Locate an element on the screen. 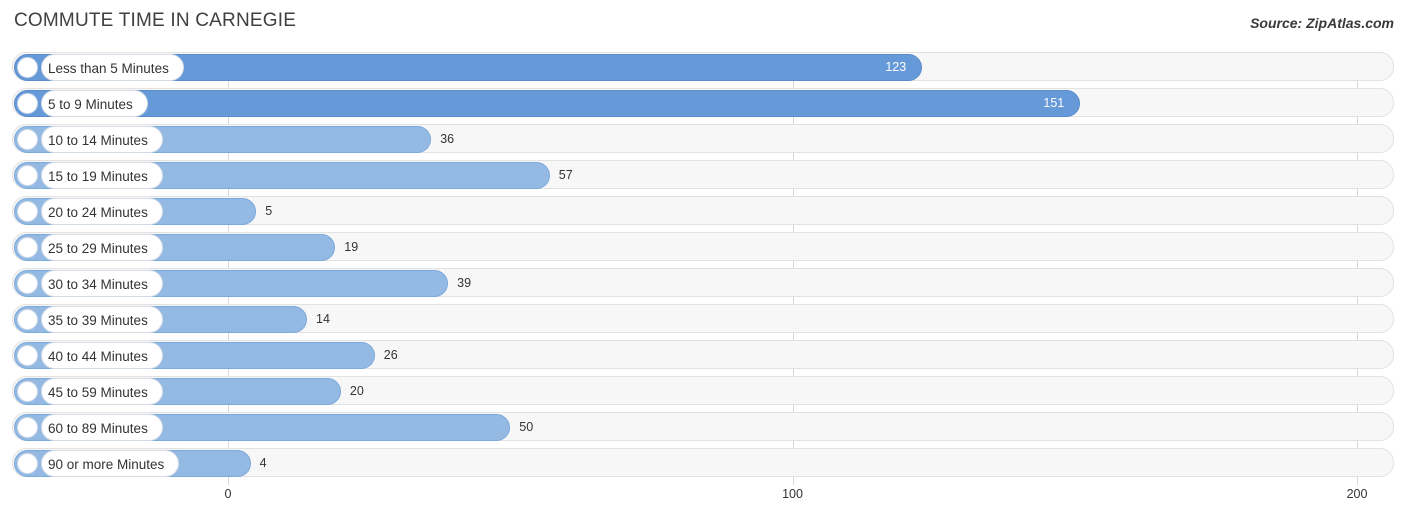  bar-row: 90 or more Minutes 4 is located at coordinates (703, 462).